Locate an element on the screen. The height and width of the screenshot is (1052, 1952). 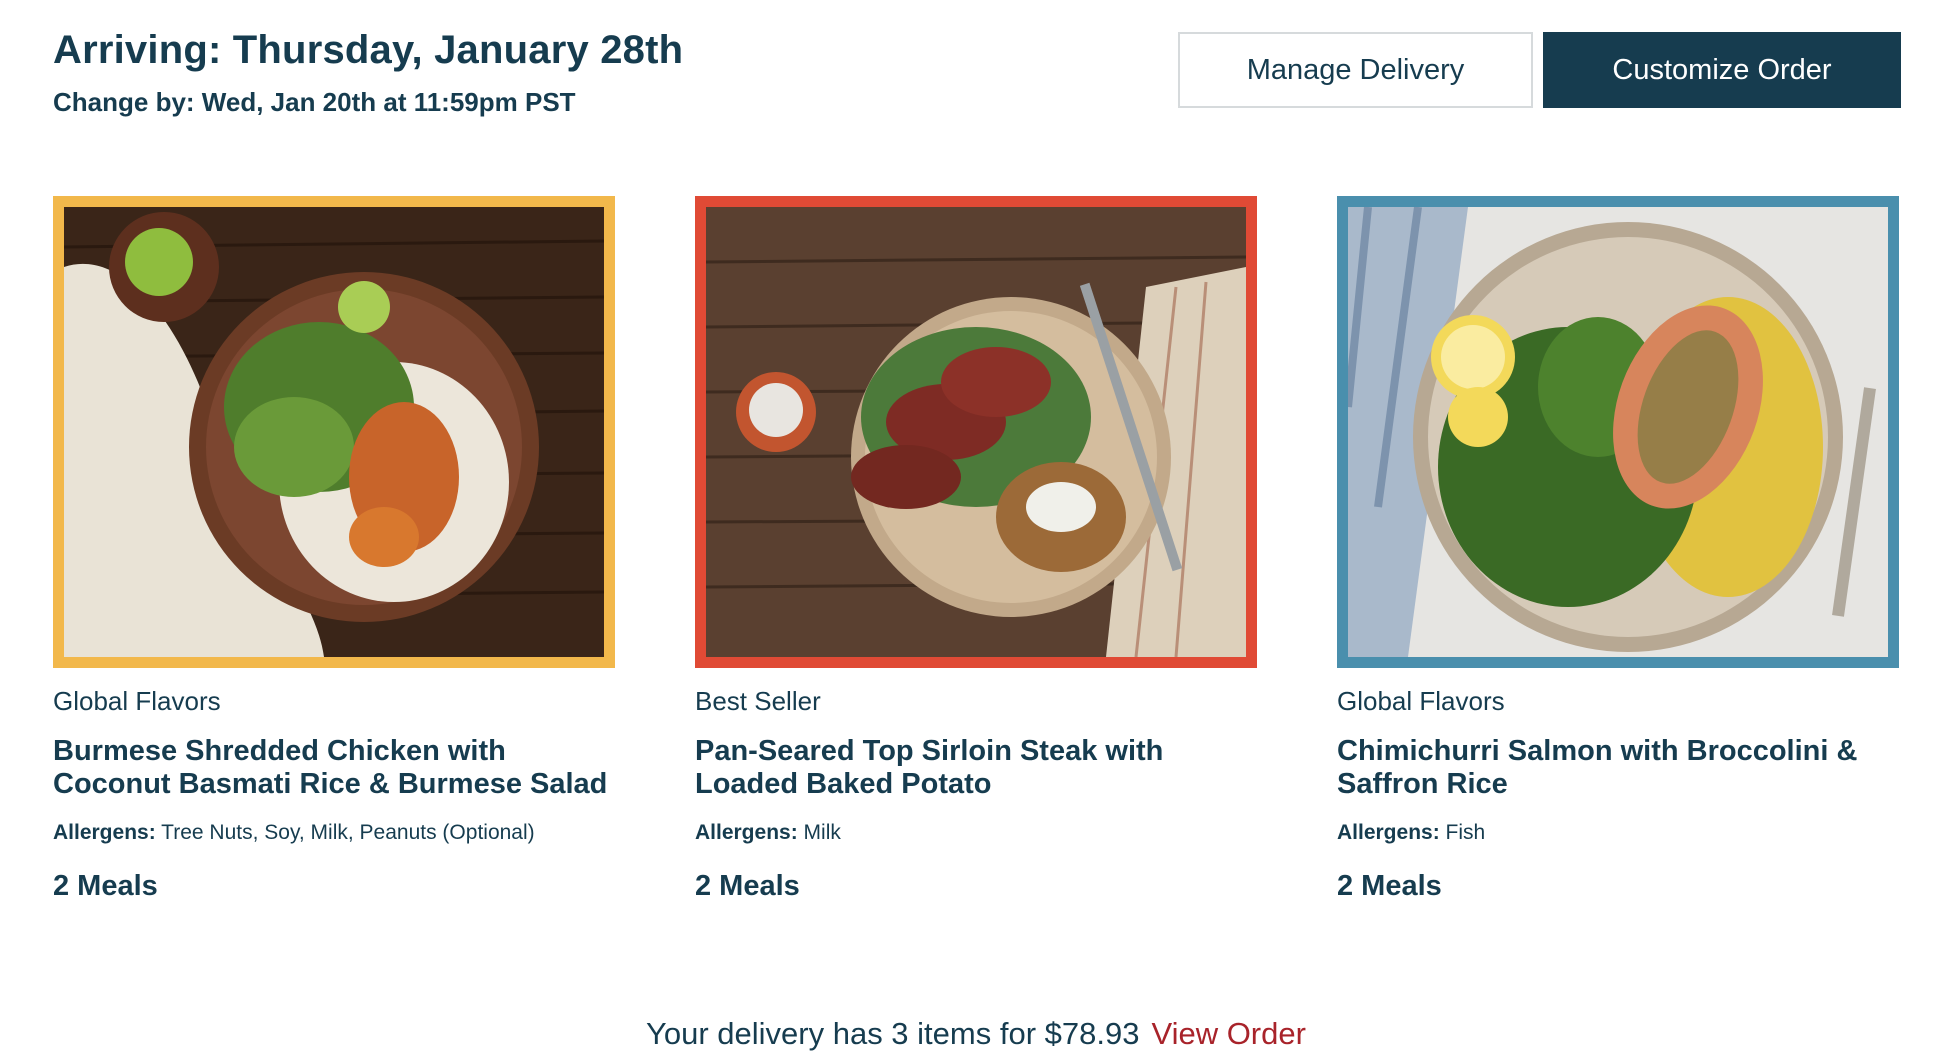
customize-order-button: Customize Order is located at coordinates (1722, 70).